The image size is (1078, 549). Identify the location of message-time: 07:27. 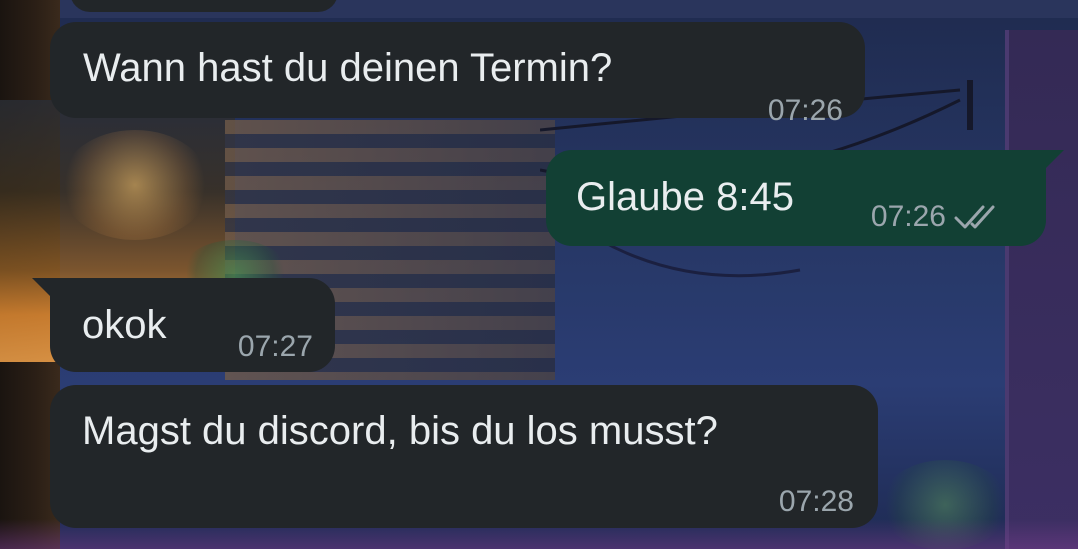
(275, 346).